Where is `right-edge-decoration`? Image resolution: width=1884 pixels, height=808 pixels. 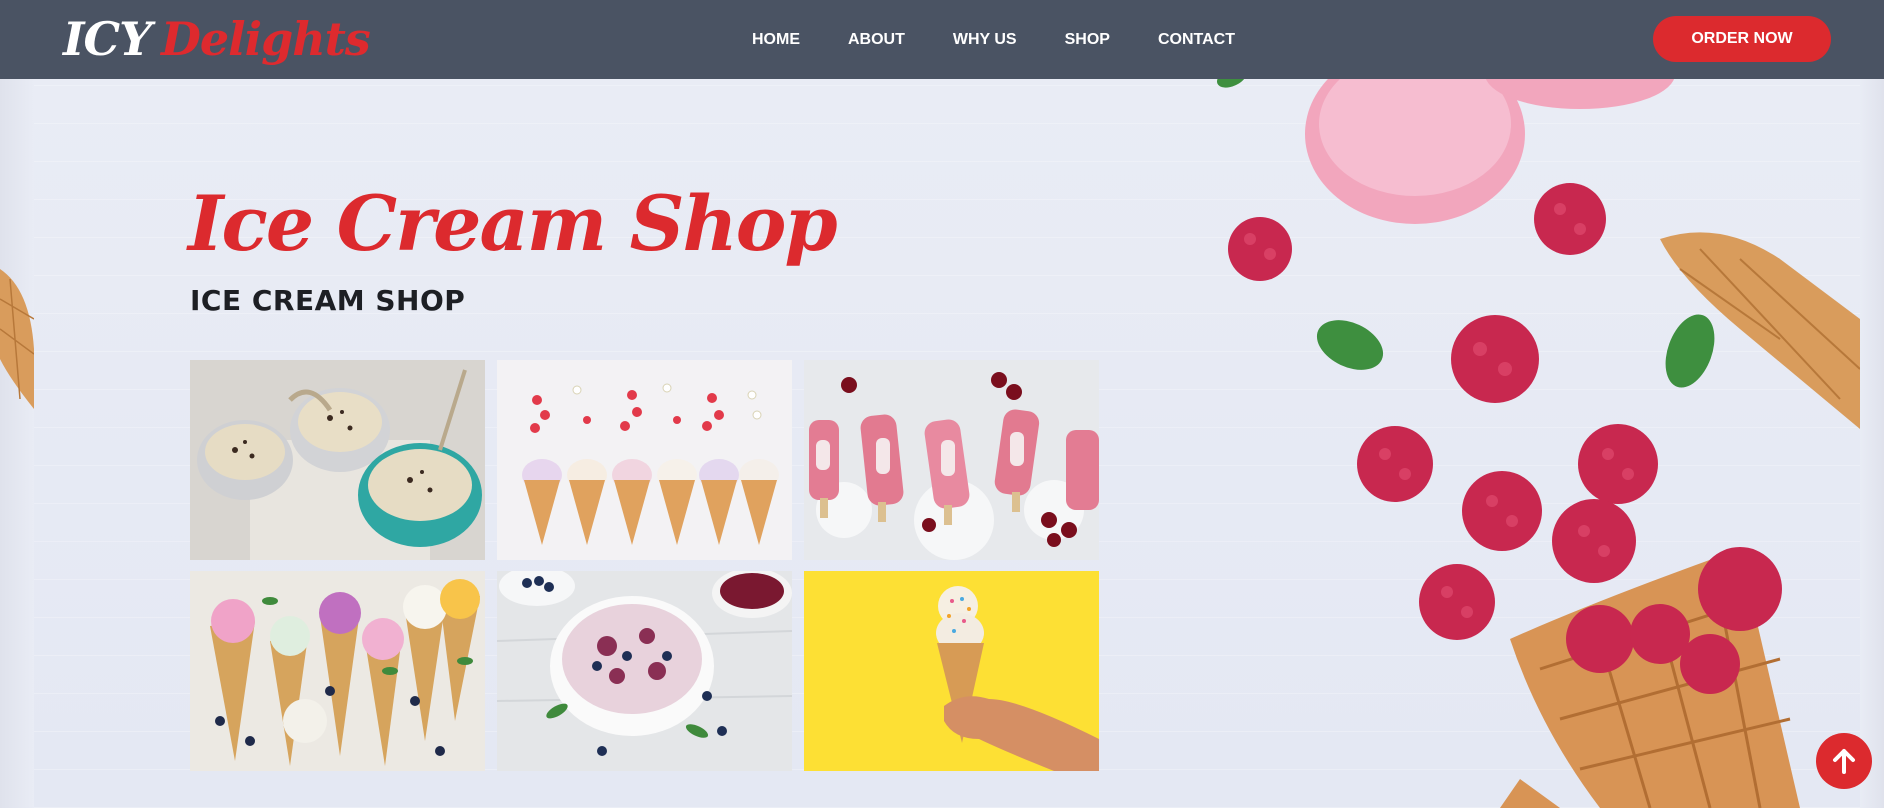 right-edge-decoration is located at coordinates (1872, 443).